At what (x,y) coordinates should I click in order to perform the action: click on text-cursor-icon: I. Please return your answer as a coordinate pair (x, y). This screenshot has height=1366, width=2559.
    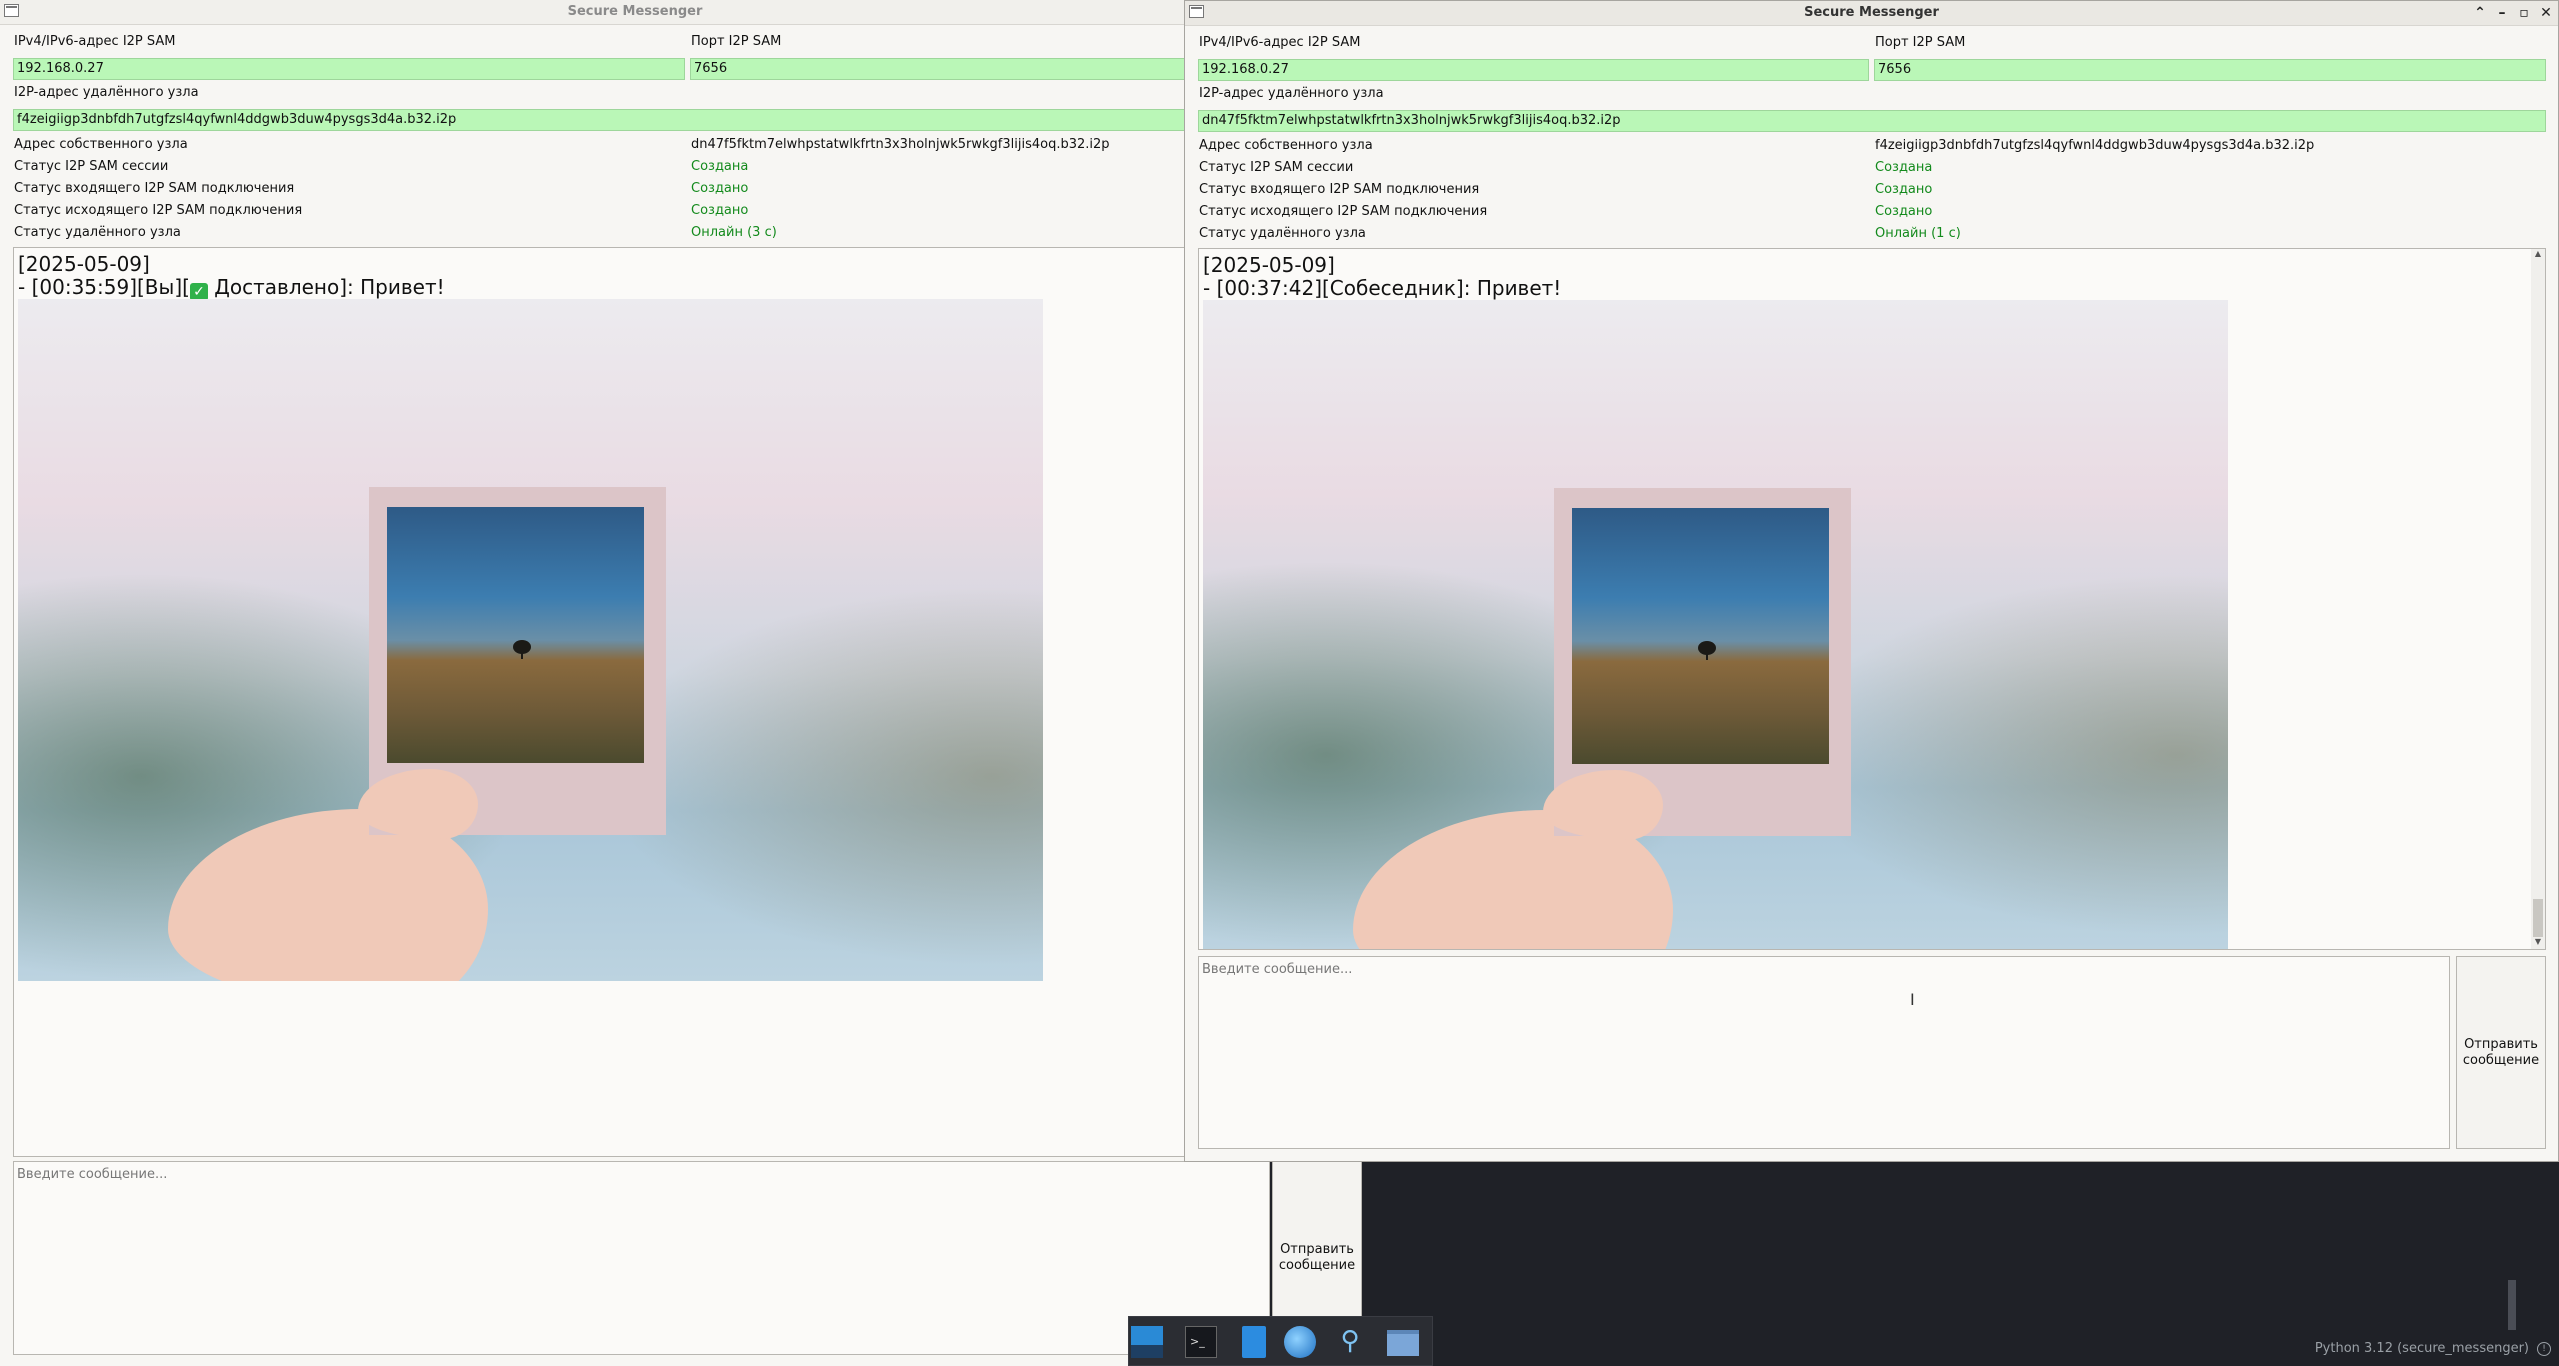
    Looking at the image, I should click on (1912, 999).